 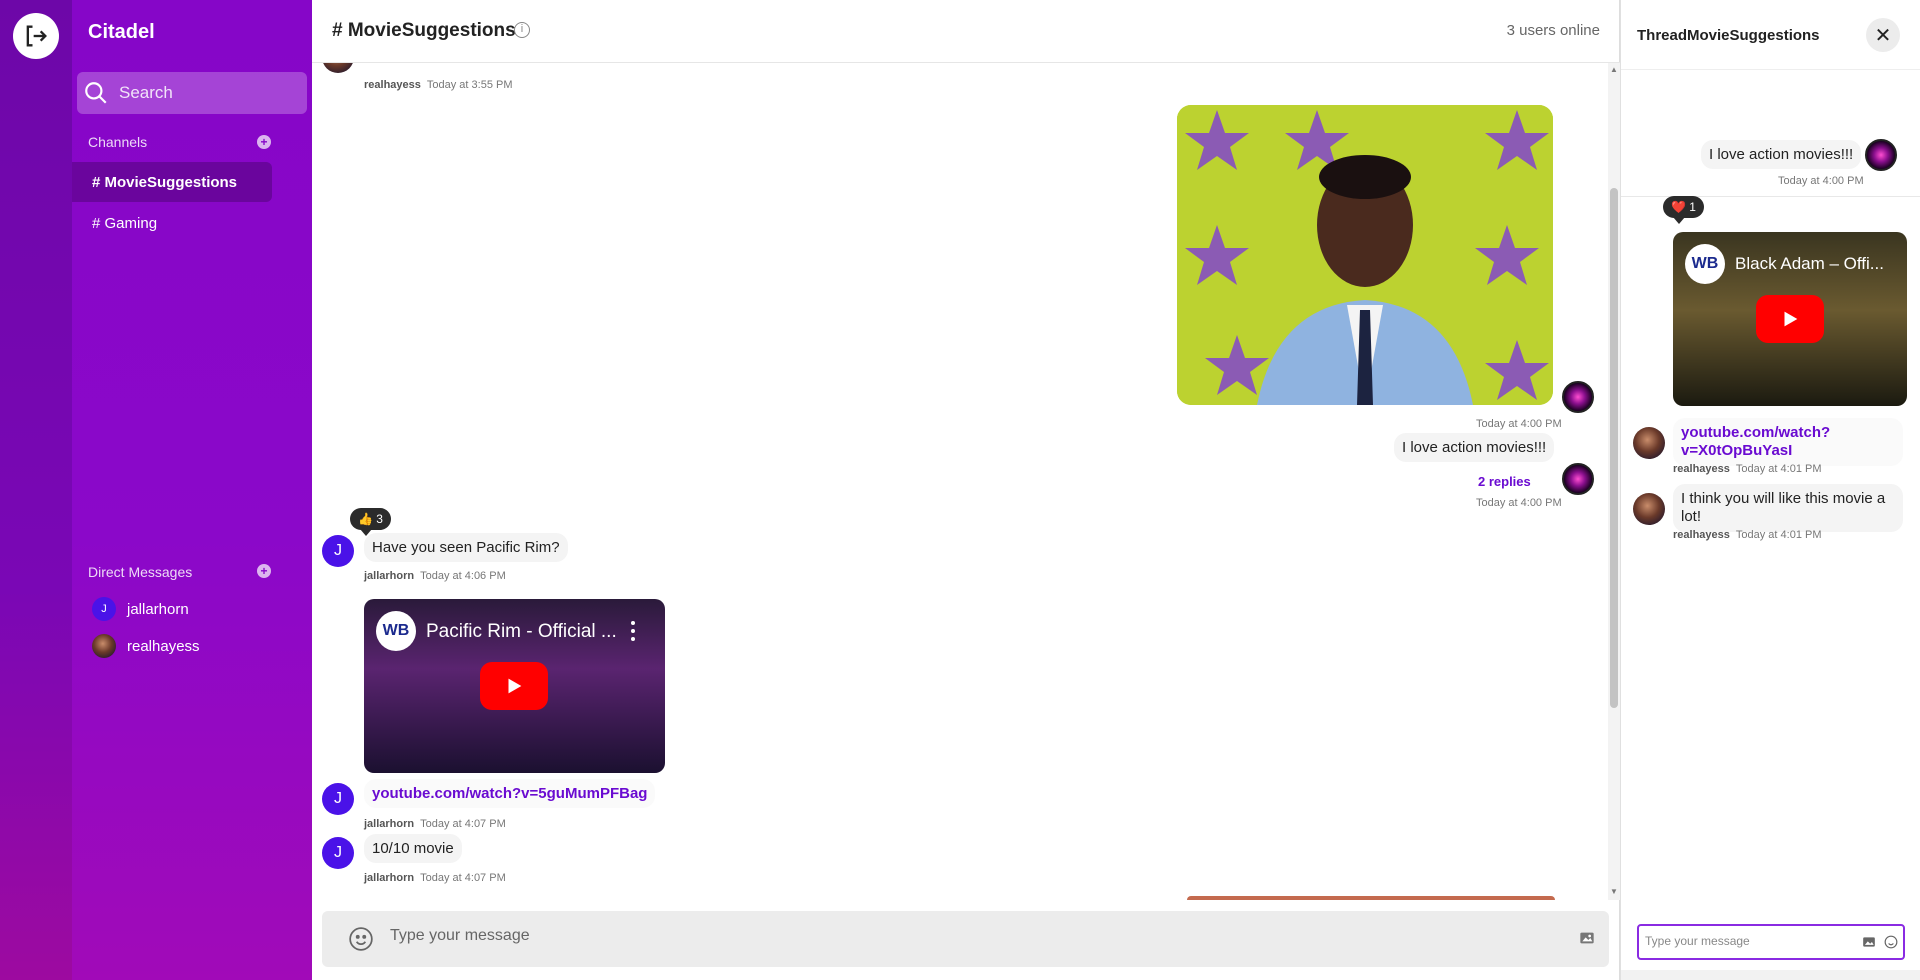 What do you see at coordinates (163, 646) in the screenshot?
I see `dm-label: realhayess` at bounding box center [163, 646].